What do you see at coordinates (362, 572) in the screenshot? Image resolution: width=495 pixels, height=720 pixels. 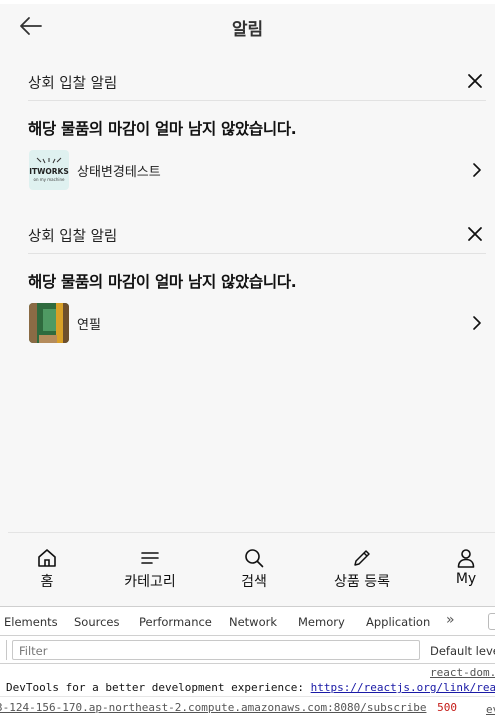 I see `tab-register: 상품 등록` at bounding box center [362, 572].